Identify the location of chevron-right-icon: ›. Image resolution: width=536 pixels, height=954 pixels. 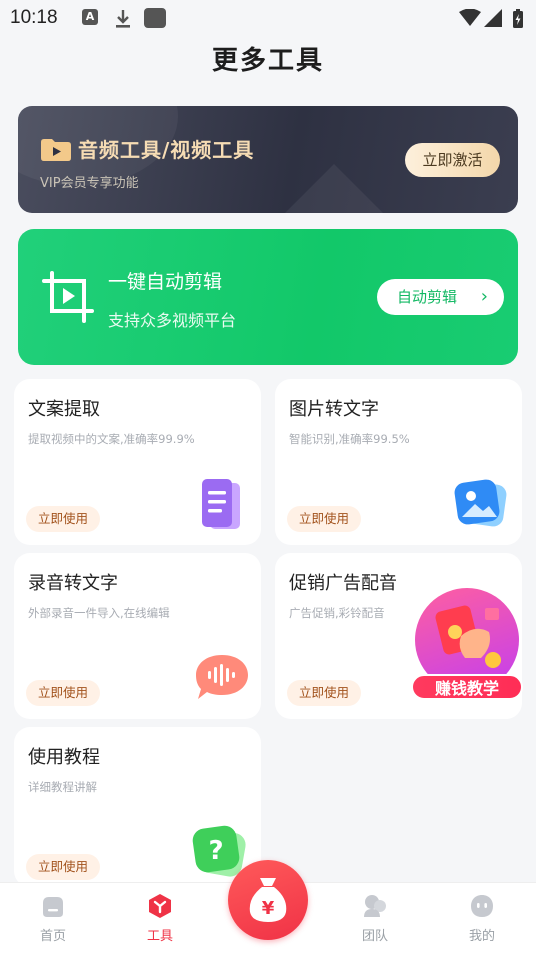
(484, 296).